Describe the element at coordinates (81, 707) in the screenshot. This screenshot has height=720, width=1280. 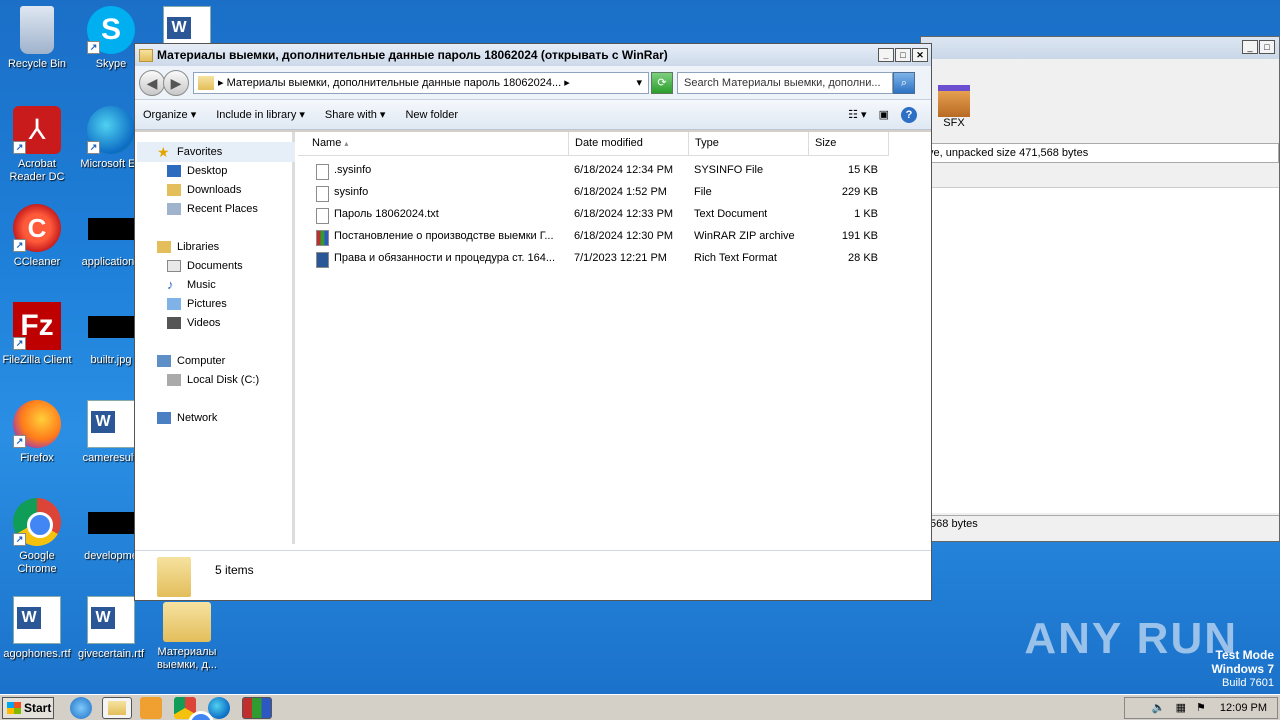
I see `internet-explorer-icon` at that location.